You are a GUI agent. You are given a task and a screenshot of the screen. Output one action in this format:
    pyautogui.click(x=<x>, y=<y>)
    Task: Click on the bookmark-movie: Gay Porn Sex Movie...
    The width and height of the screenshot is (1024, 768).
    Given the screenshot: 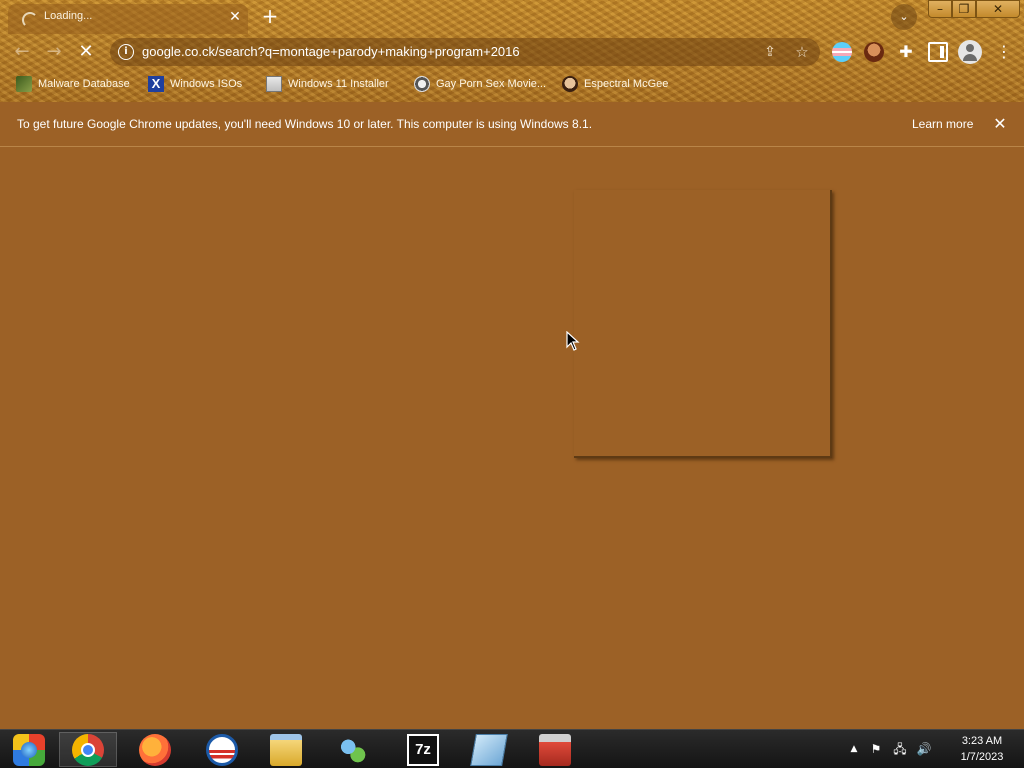 What is the action you would take?
    pyautogui.click(x=480, y=84)
    